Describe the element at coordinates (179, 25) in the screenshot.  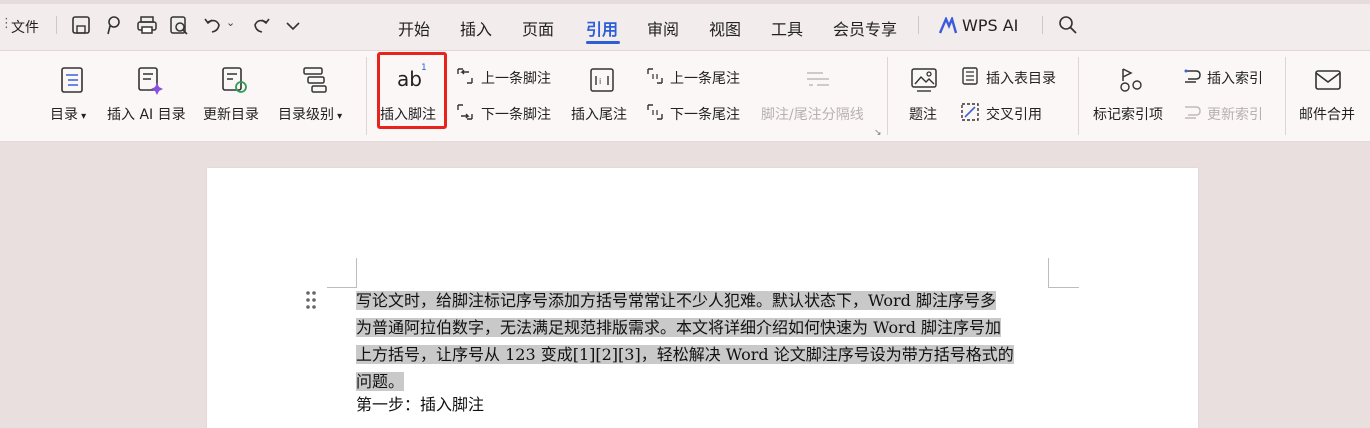
I see `print-preview-icon` at that location.